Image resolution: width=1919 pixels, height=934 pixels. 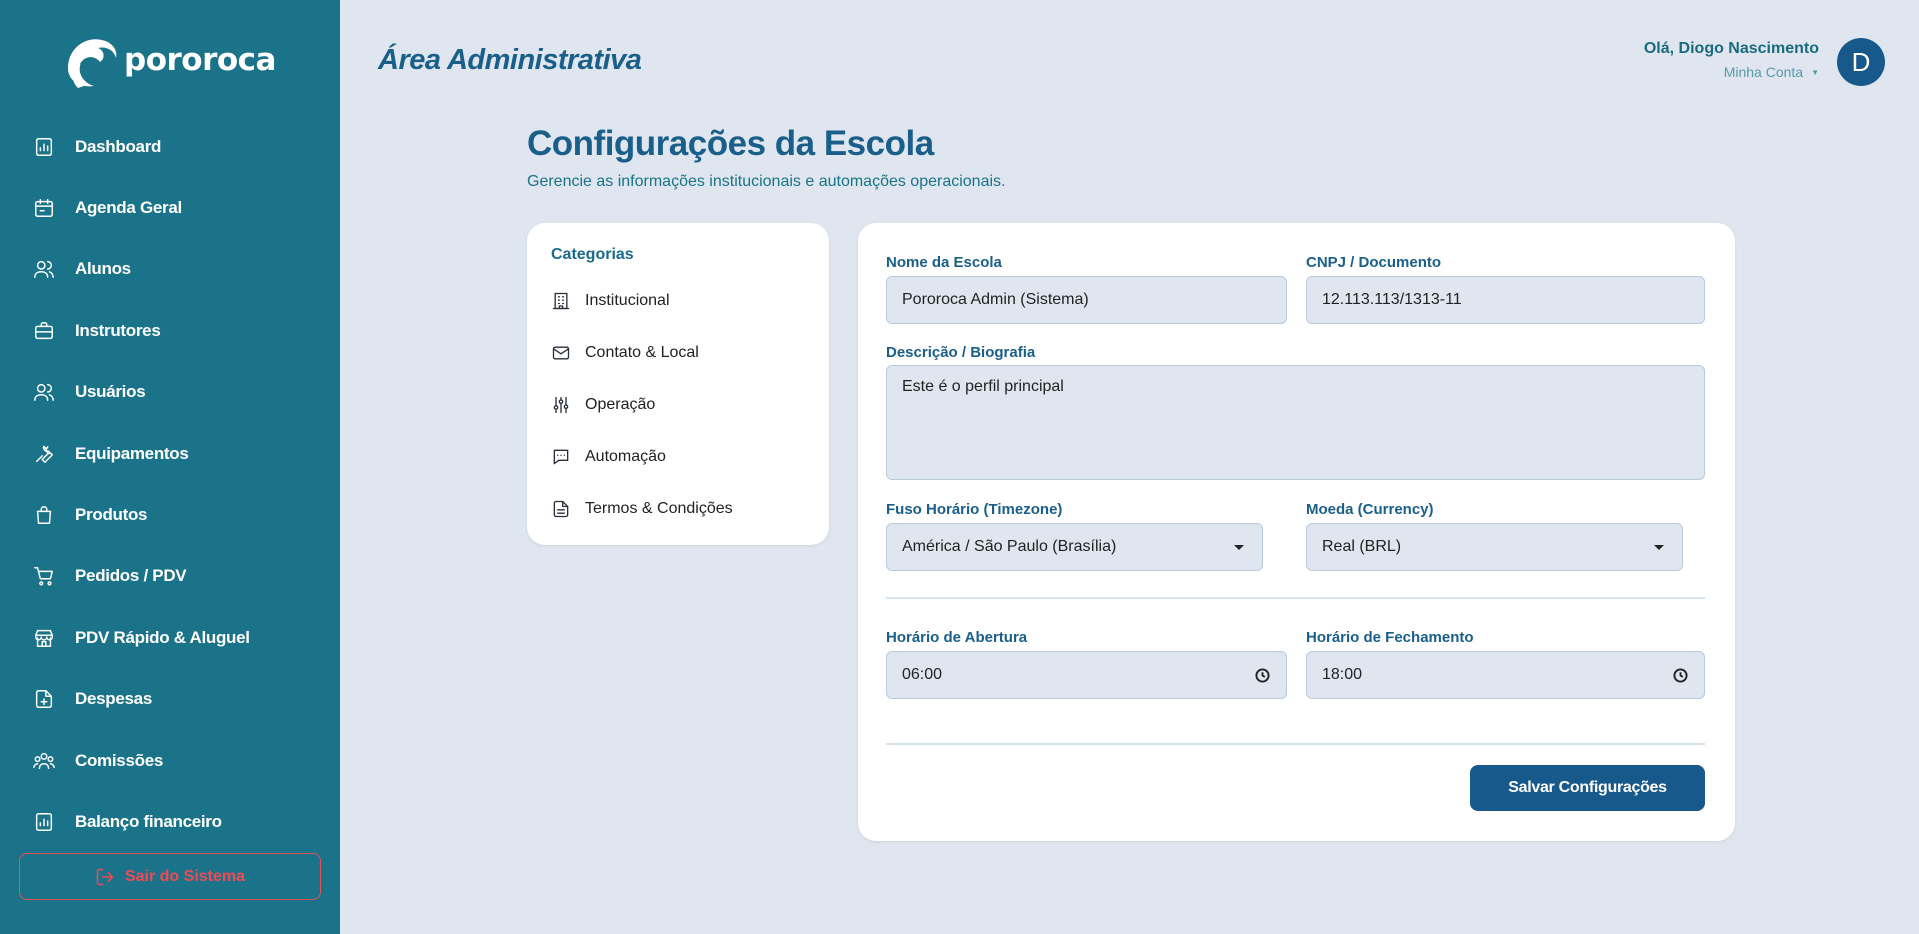 I want to click on sidebar-item-produtos: Produtos, so click(x=170, y=514).